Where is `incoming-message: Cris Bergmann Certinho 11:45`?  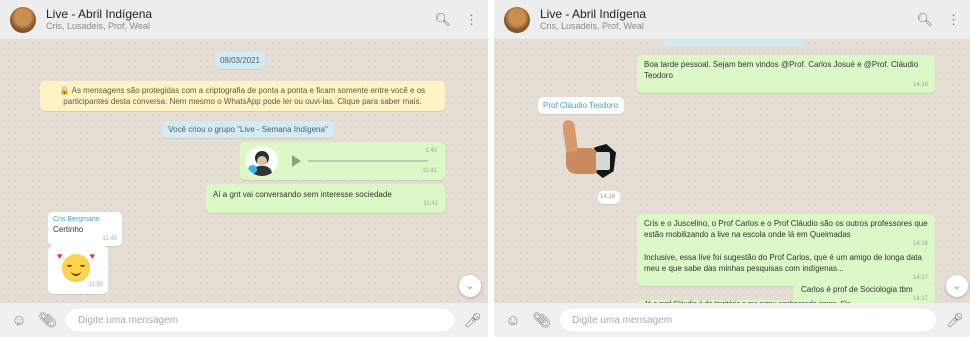
incoming-message: Cris Bergmann Certinho 11:45 is located at coordinates (85, 229).